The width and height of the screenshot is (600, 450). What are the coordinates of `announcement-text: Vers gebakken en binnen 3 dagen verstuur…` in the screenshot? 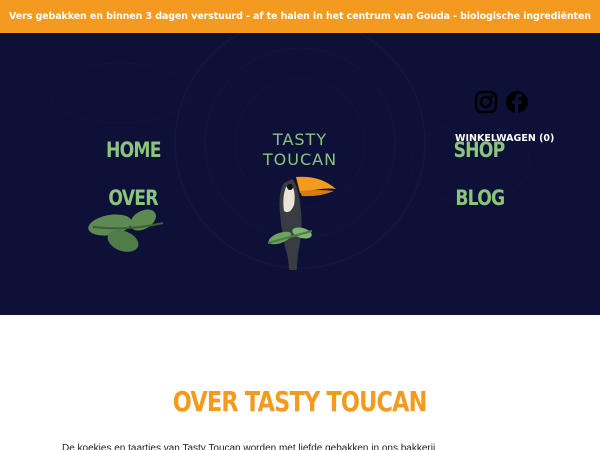 It's located at (300, 16).